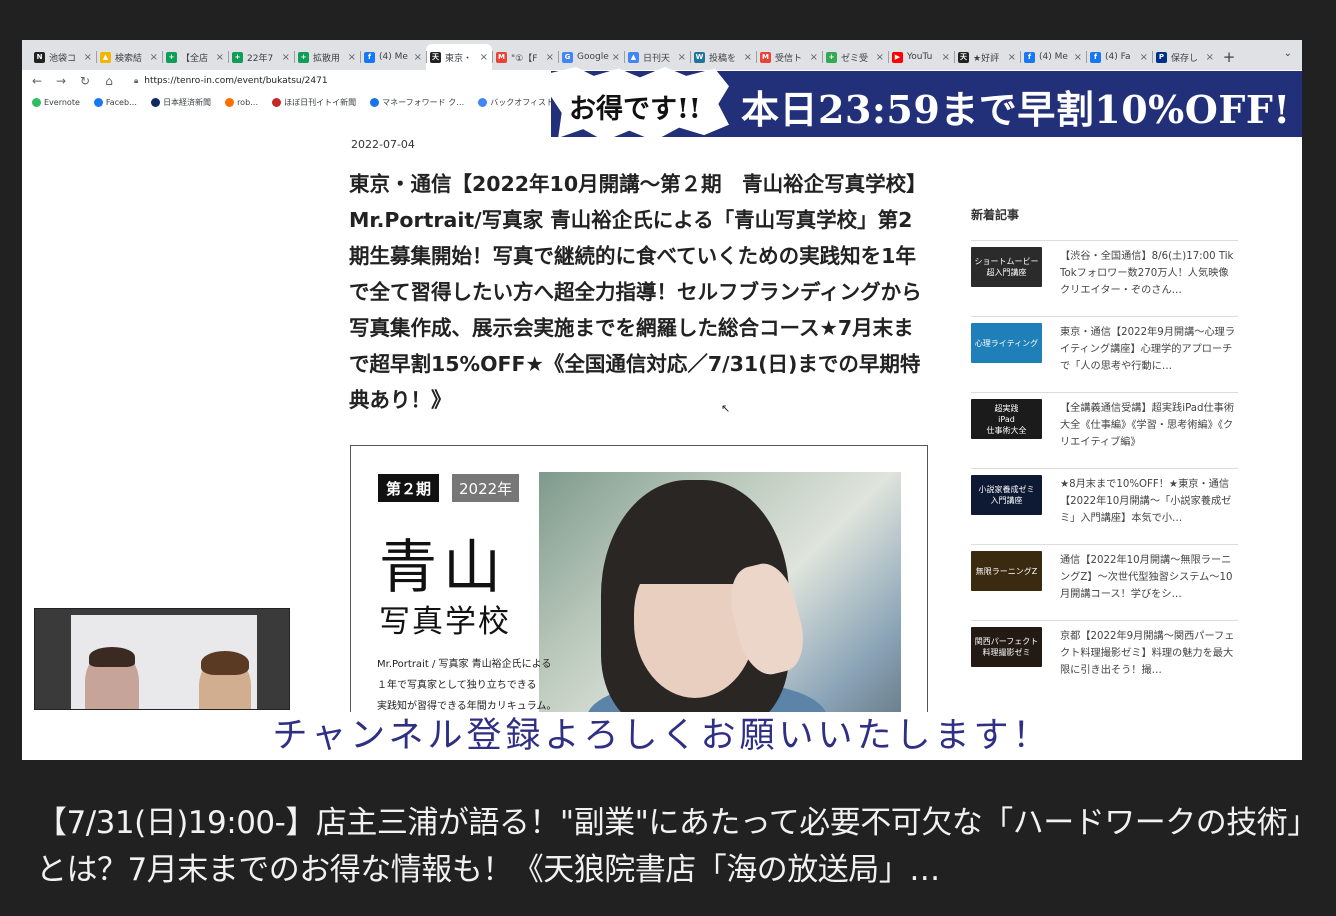  What do you see at coordinates (723, 57) in the screenshot?
I see `browser-tab: W 投稿を ×` at bounding box center [723, 57].